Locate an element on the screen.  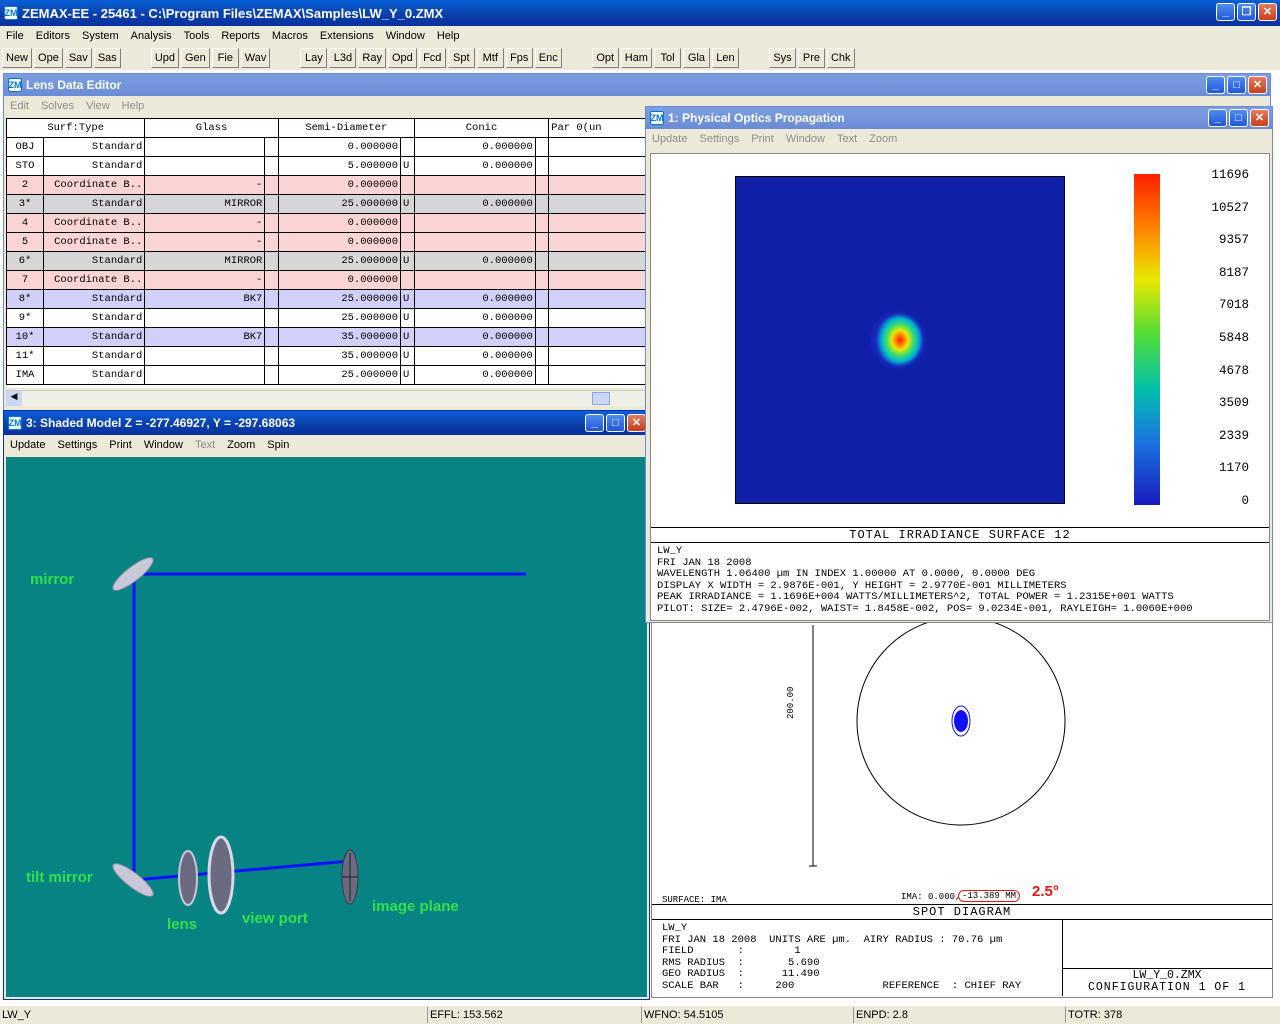
toolbar-button-gen: Gen is located at coordinates (195, 58).